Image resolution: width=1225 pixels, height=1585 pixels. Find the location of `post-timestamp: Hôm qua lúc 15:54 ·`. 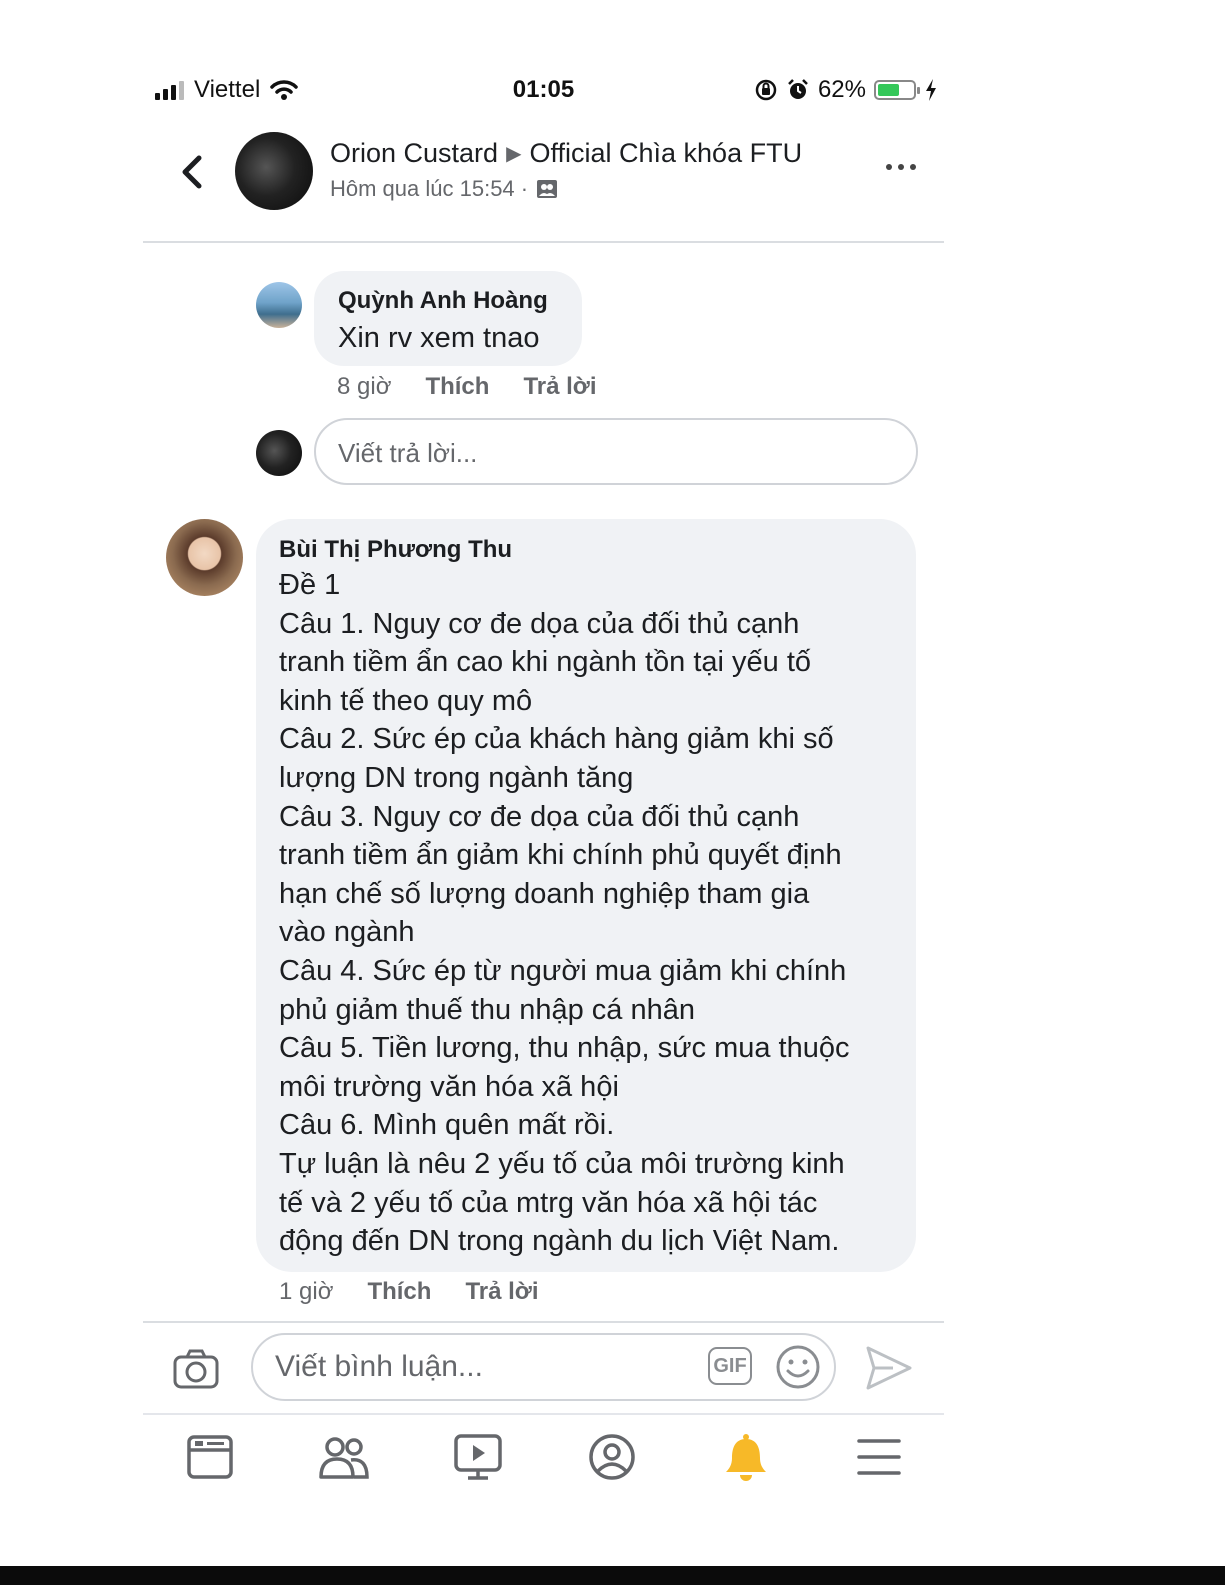

post-timestamp: Hôm qua lúc 15:54 · is located at coordinates (429, 188).